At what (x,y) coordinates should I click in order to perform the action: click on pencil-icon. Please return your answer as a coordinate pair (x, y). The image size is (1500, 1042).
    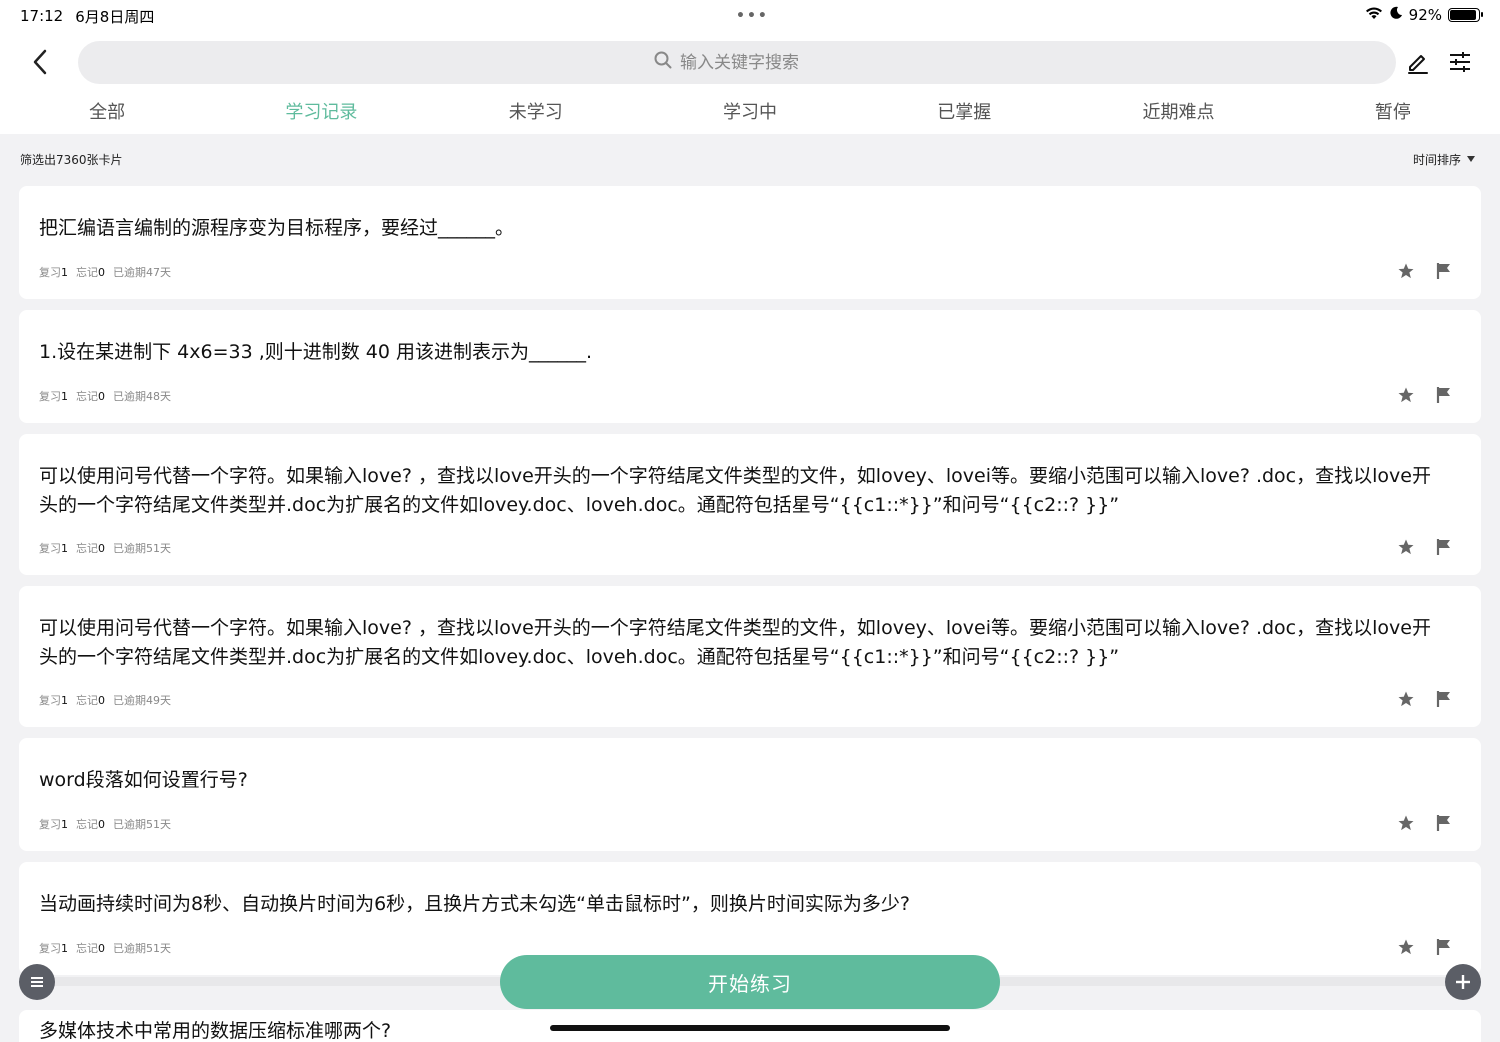
    Looking at the image, I should click on (1418, 64).